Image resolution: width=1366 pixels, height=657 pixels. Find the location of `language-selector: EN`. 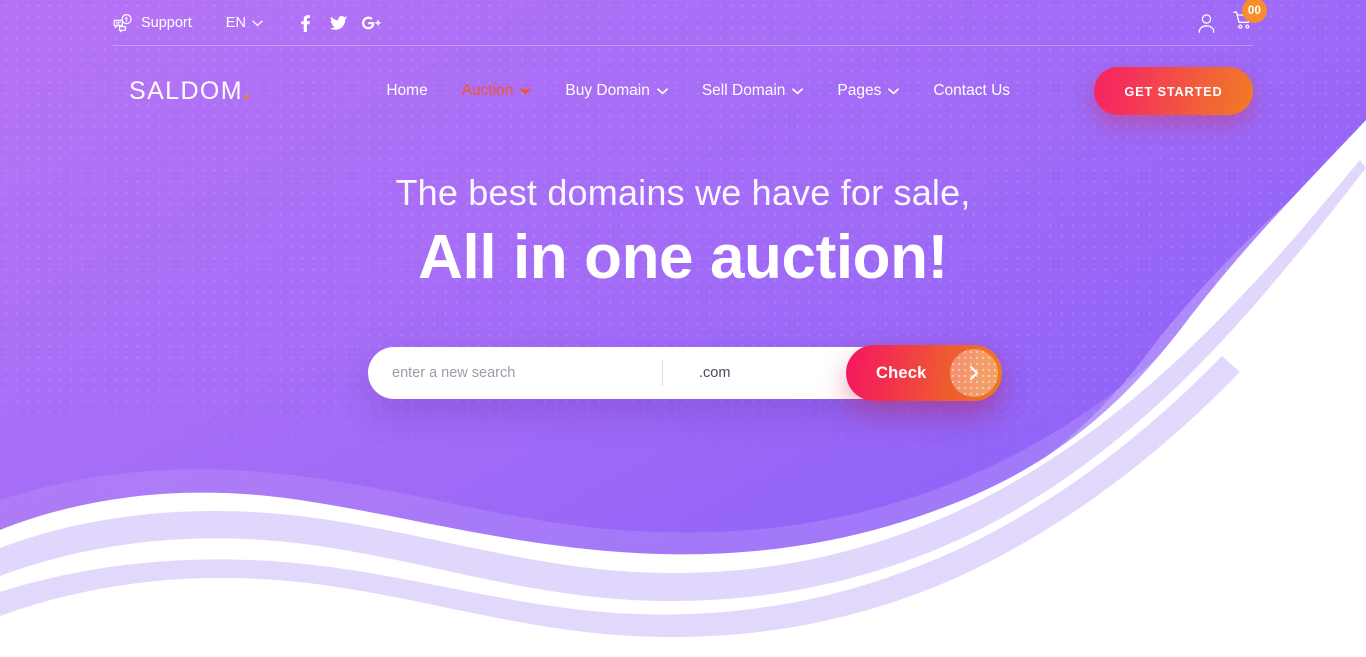

language-selector: EN is located at coordinates (244, 23).